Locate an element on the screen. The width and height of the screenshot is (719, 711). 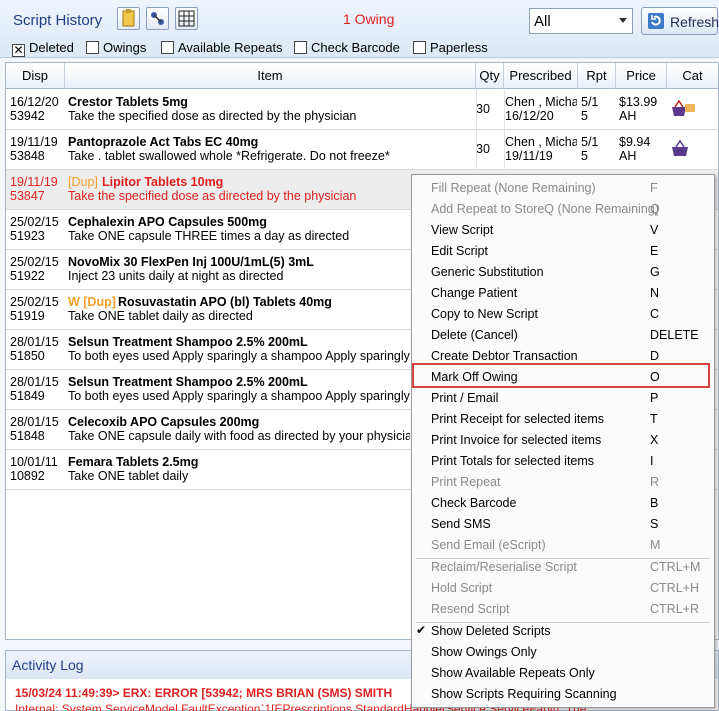
menu-item-resend-script: Resend Script CTRL+R is located at coordinates (563, 609).